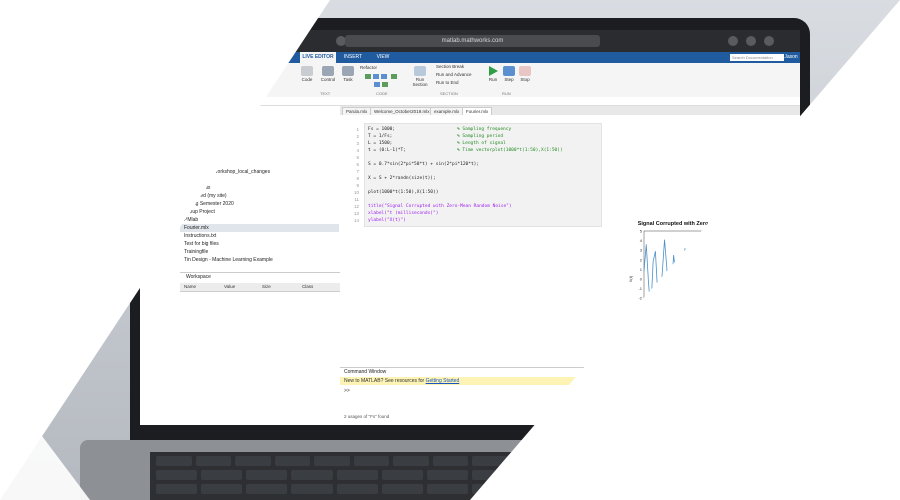 The width and height of the screenshot is (900, 500). What do you see at coordinates (630, 278) in the screenshot?
I see `y-axis-label: X(t)` at bounding box center [630, 278].